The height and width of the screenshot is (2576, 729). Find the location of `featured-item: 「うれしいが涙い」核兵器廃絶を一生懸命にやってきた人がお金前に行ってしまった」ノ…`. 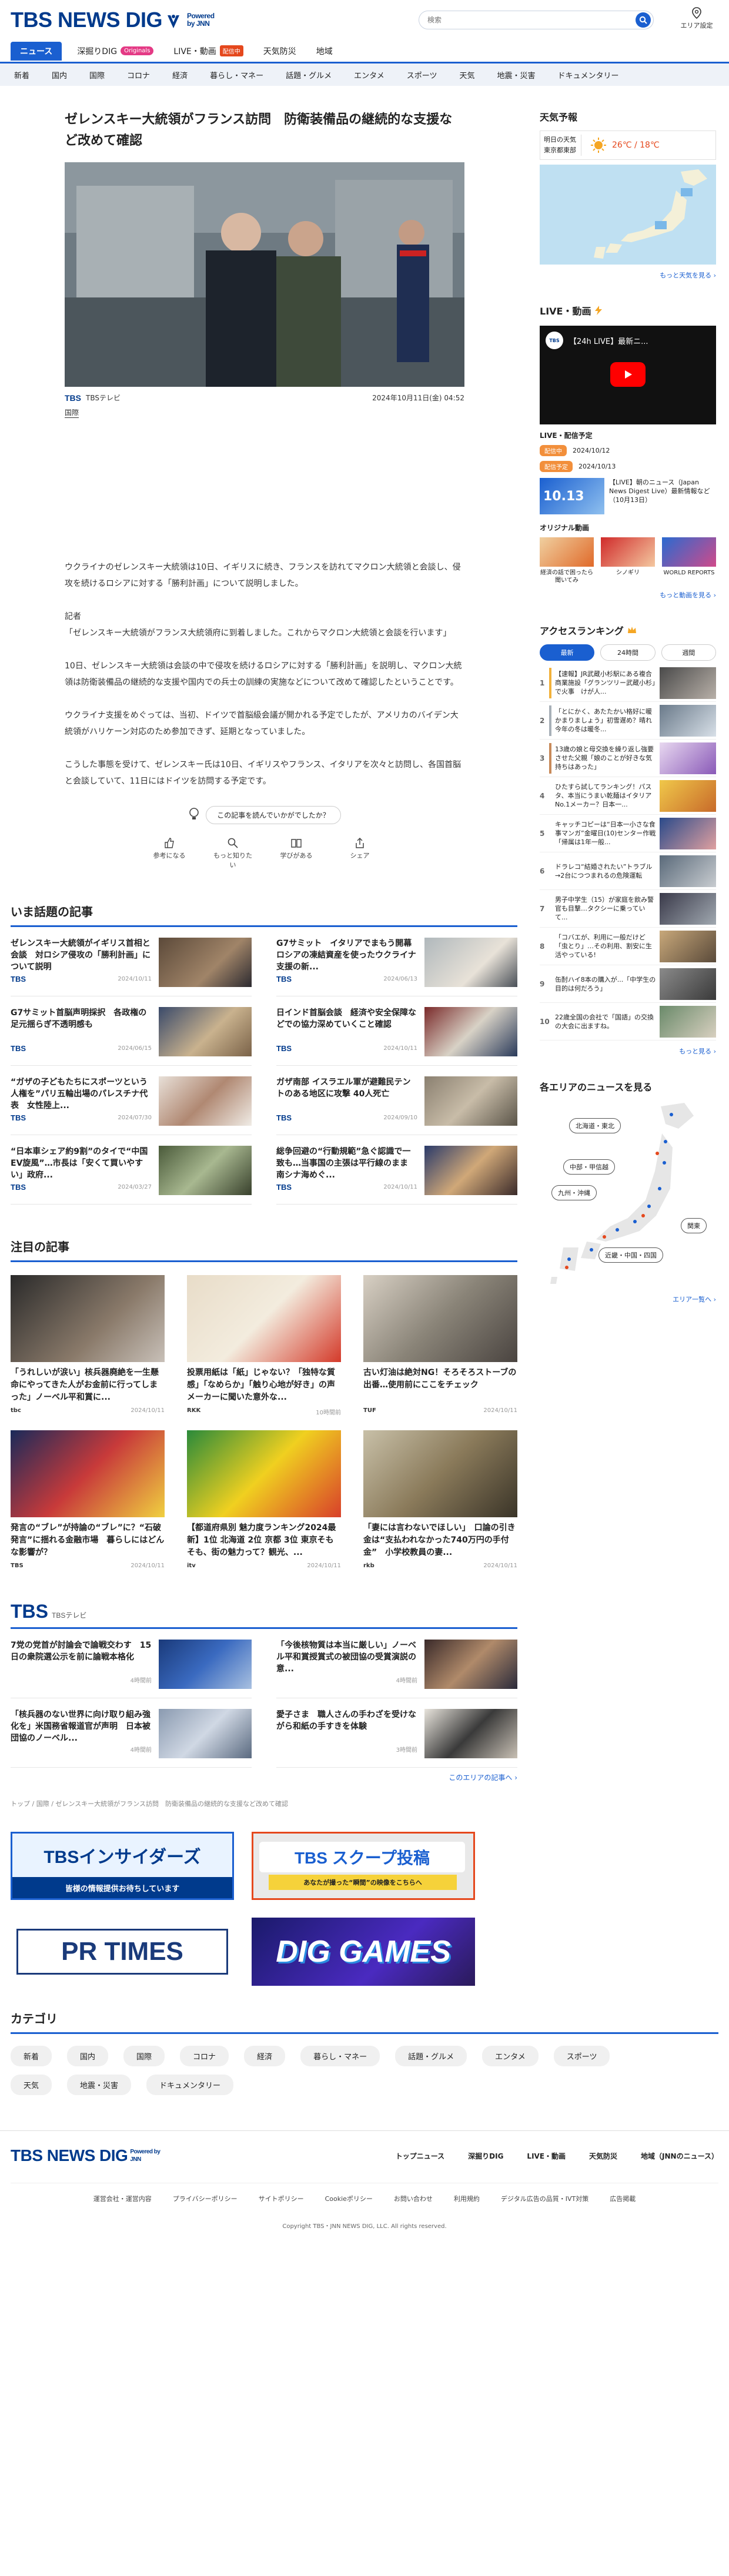

featured-item: 「うれしいが涙い」核兵器廃絶を一生懸命にやってきた人がお金前に行ってしまった」ノ… is located at coordinates (88, 1345).